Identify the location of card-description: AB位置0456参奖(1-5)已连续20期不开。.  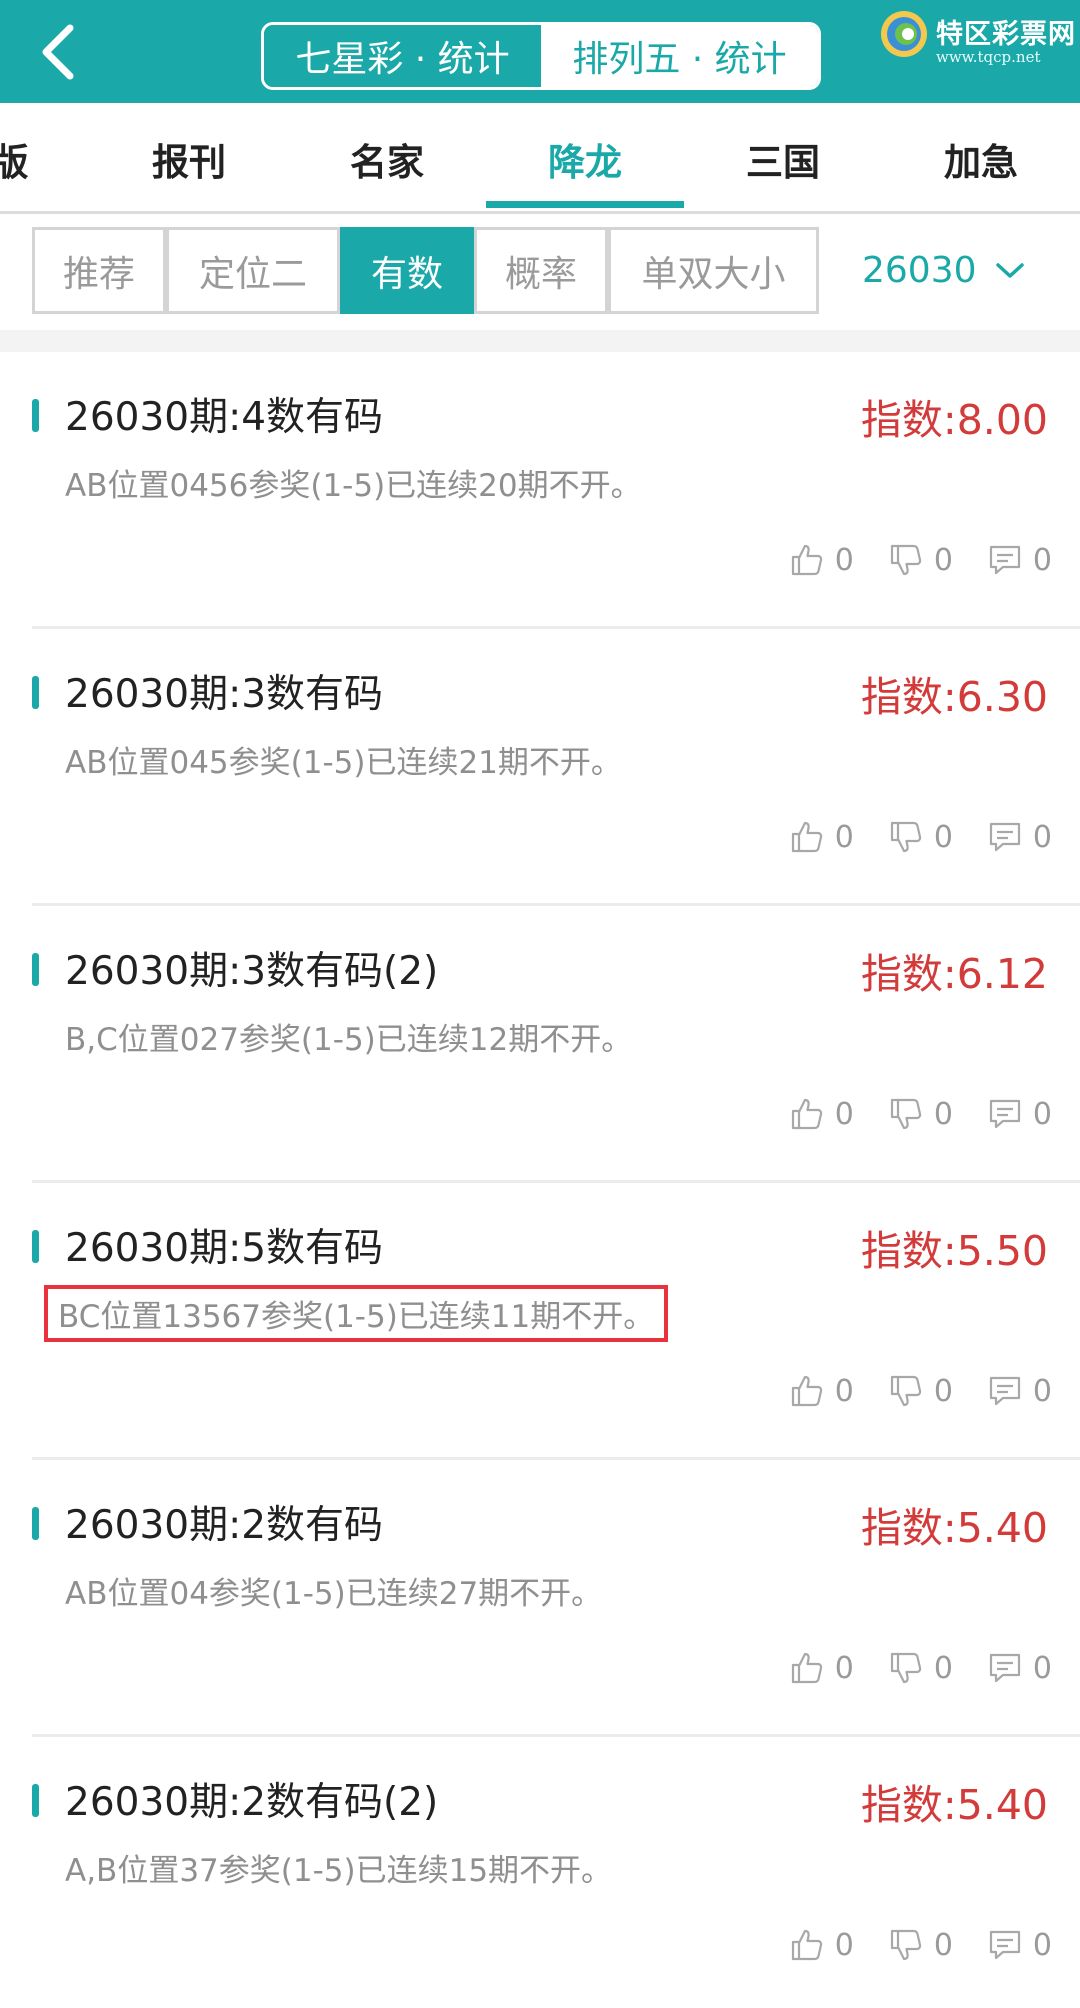
(353, 486).